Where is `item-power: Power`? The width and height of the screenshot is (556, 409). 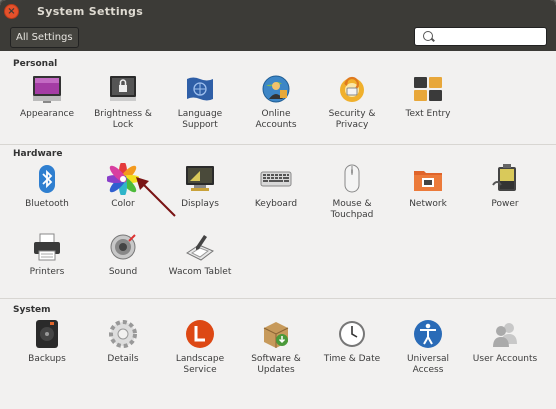
item-power: Power is located at coordinates (505, 186).